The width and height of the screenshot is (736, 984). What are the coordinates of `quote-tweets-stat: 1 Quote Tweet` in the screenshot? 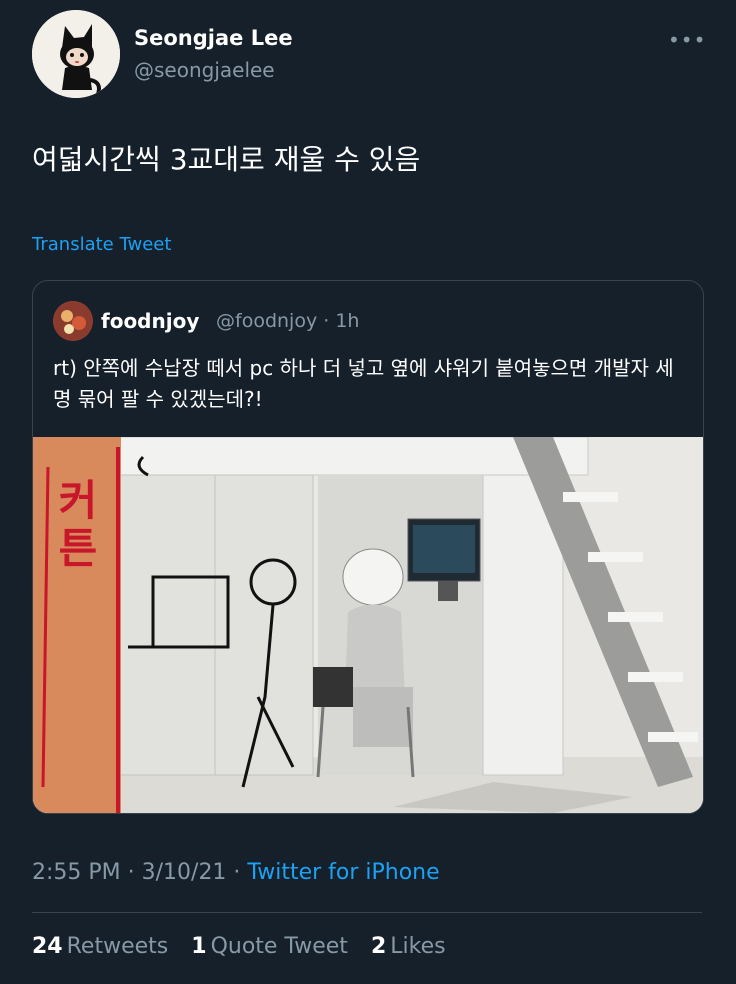 It's located at (269, 946).